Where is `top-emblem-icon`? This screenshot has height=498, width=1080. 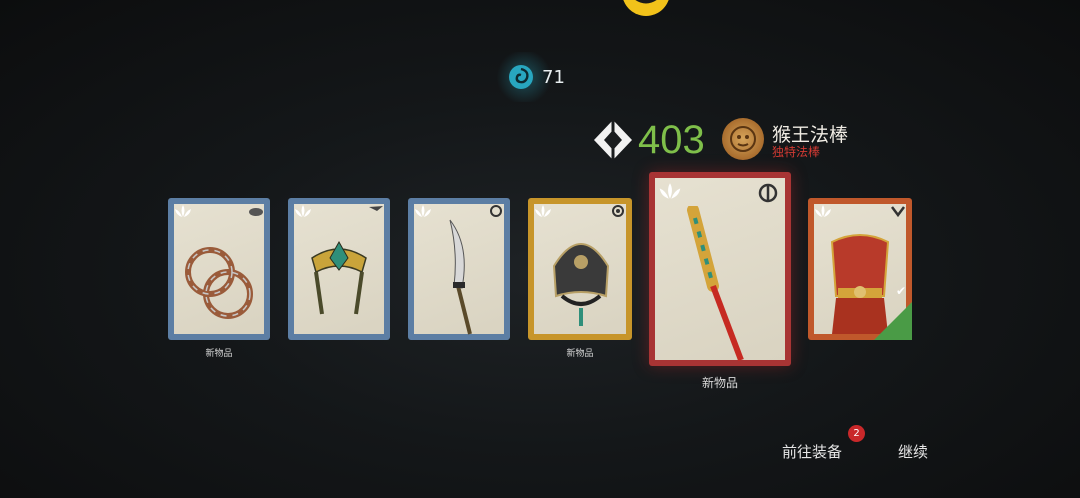
top-emblem-icon is located at coordinates (646, 8).